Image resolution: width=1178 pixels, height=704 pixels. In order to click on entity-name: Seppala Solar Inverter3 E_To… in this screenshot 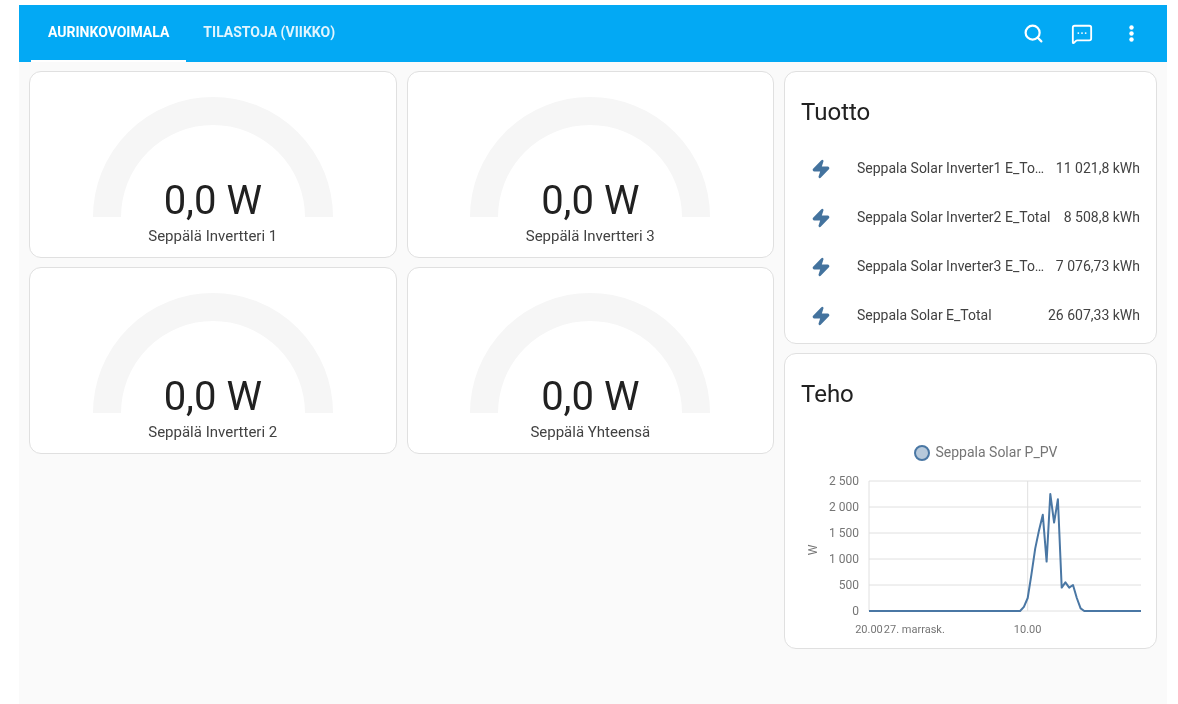, I will do `click(953, 266)`.